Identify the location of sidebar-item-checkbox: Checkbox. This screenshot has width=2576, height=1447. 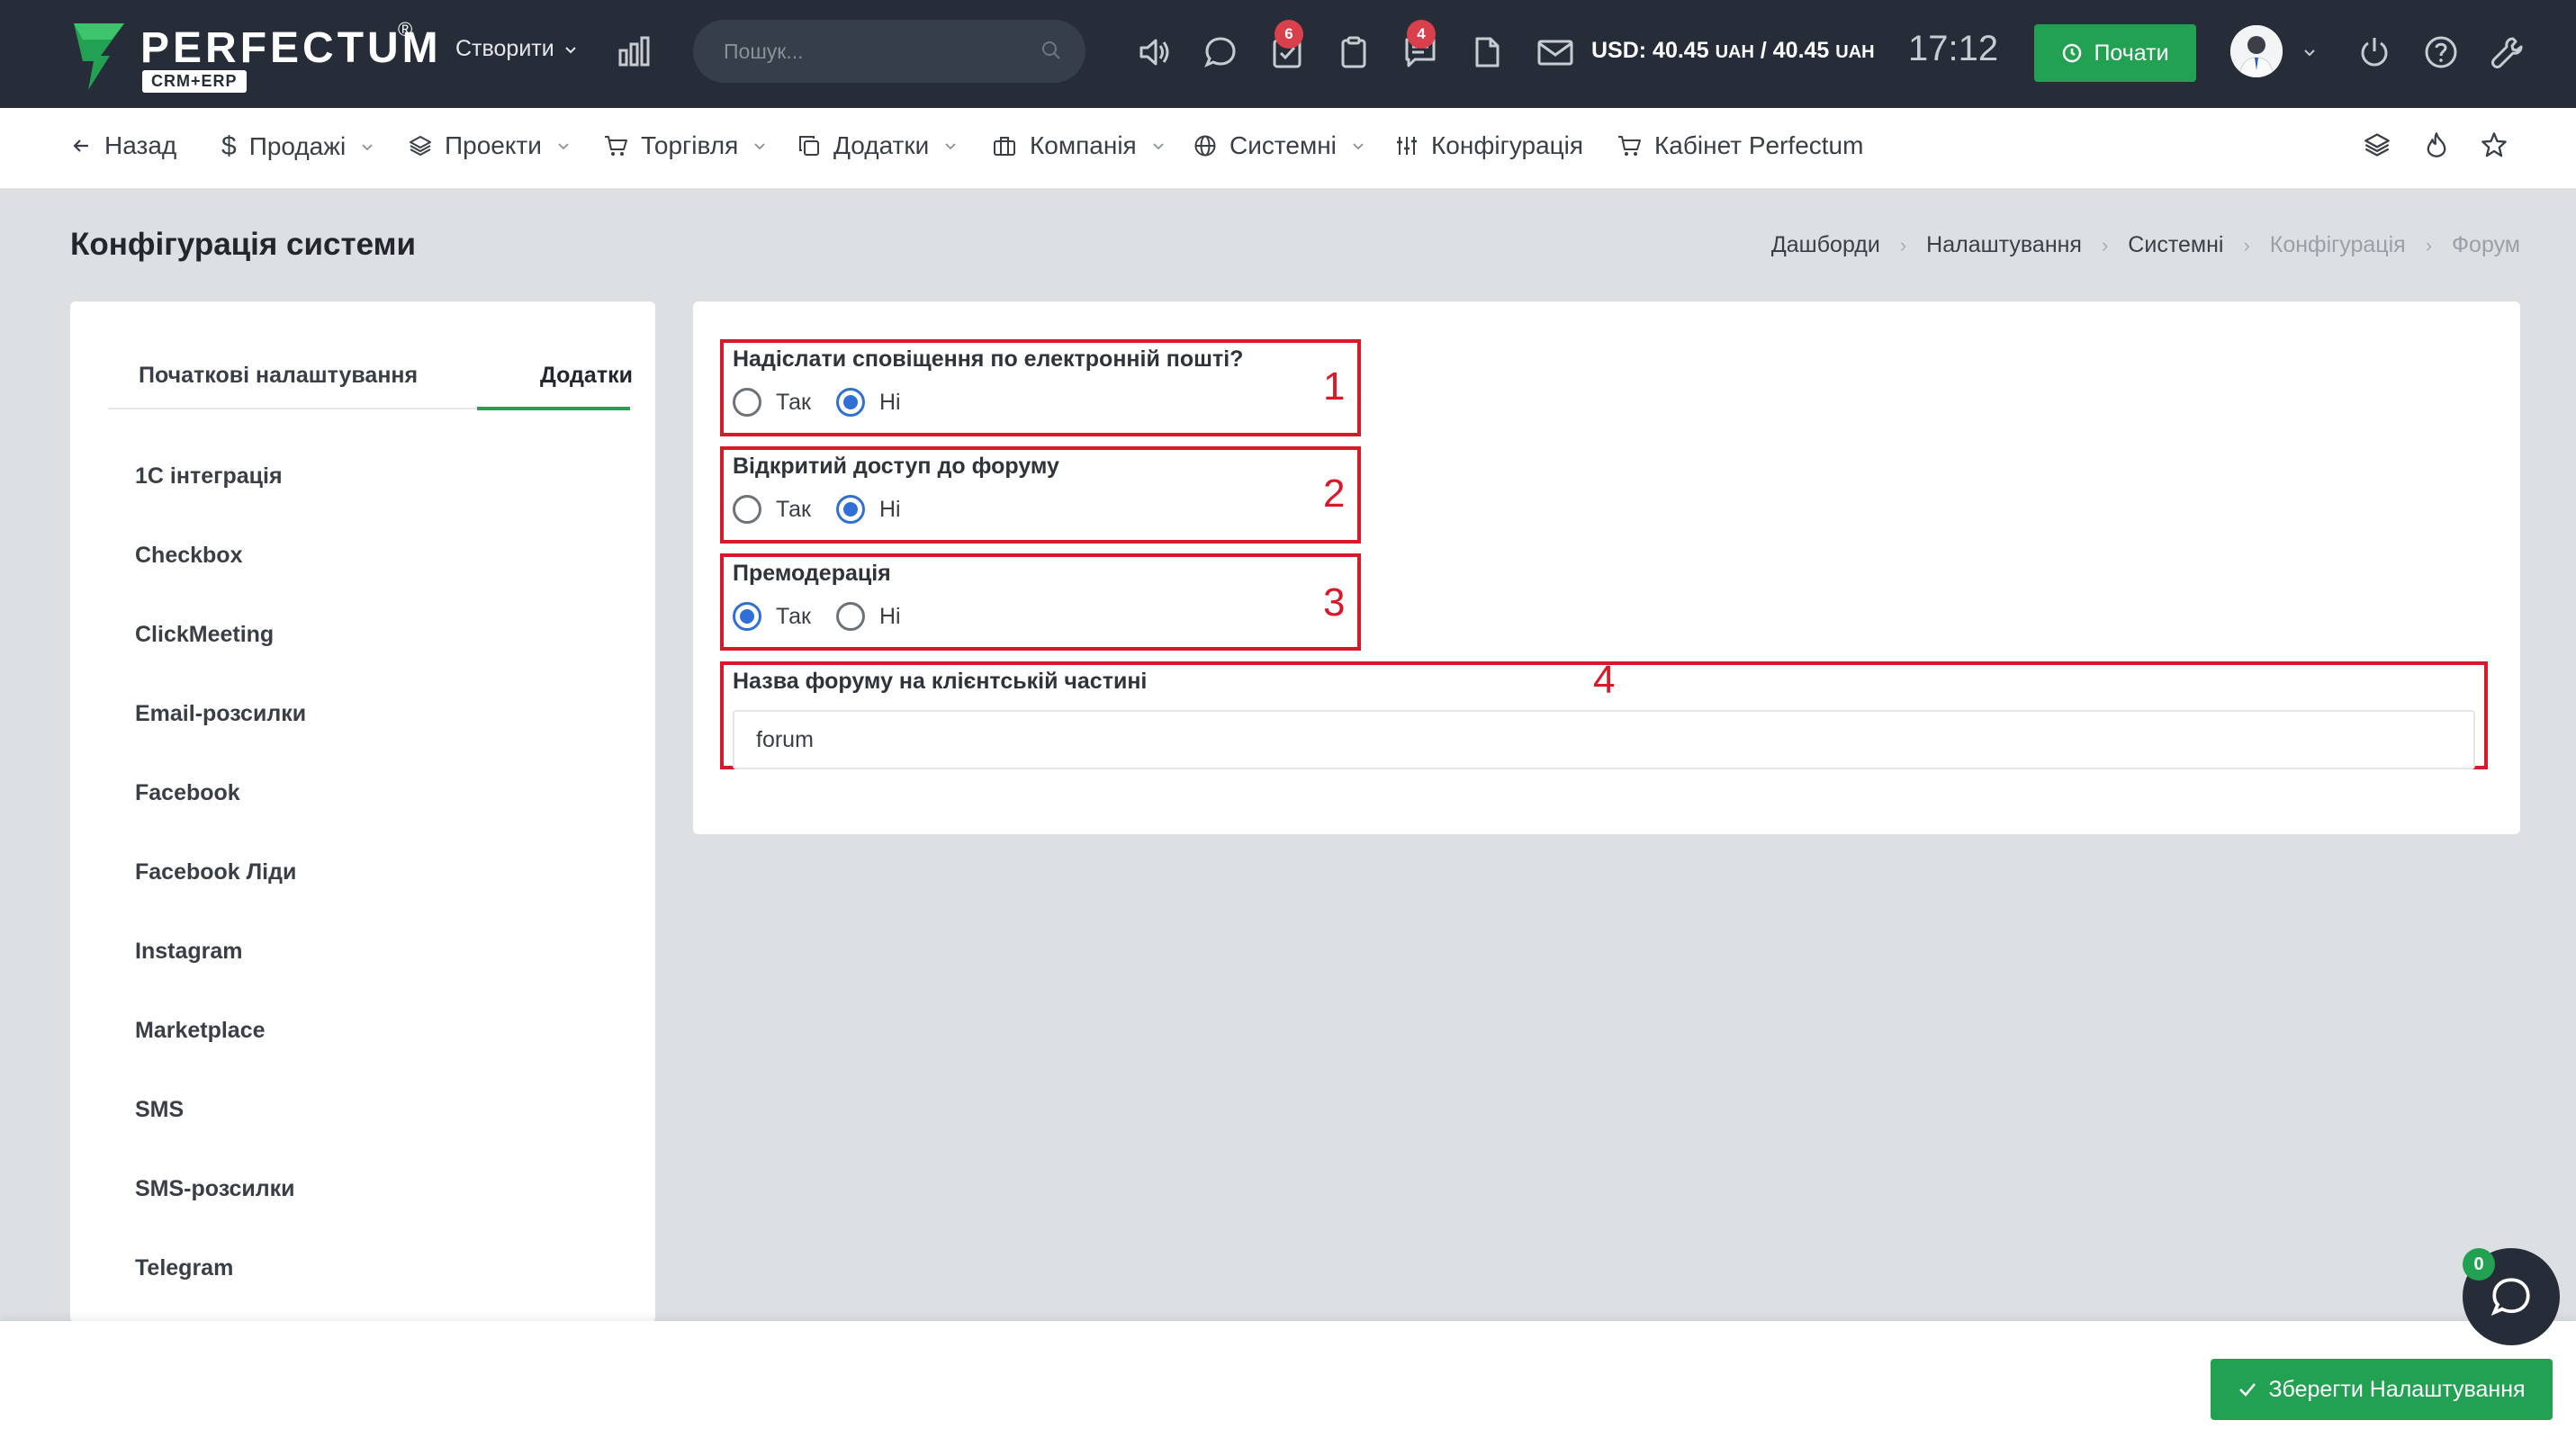
(220, 573).